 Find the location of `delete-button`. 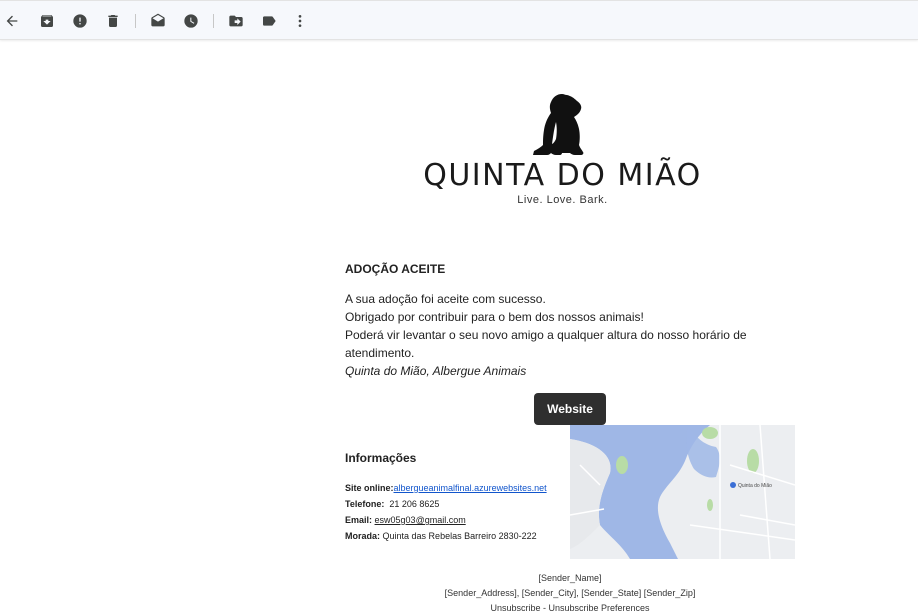

delete-button is located at coordinates (113, 21).